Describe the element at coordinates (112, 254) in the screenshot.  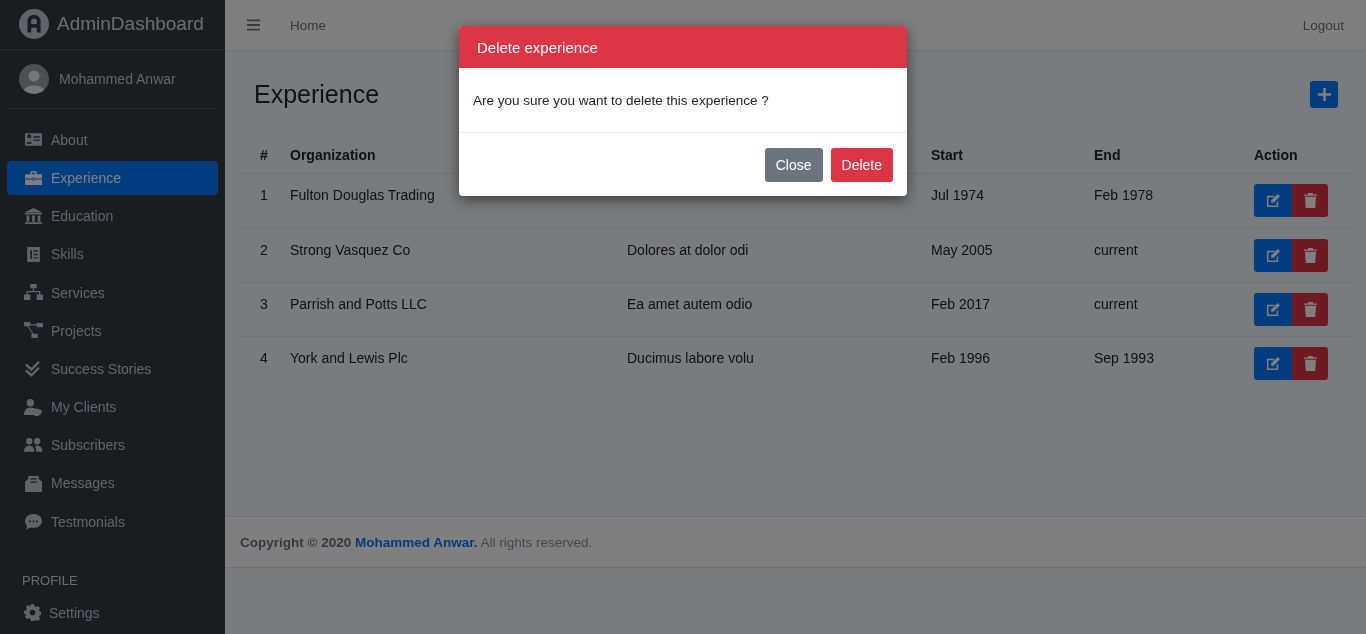
I see `sidebar-item: Skills` at that location.